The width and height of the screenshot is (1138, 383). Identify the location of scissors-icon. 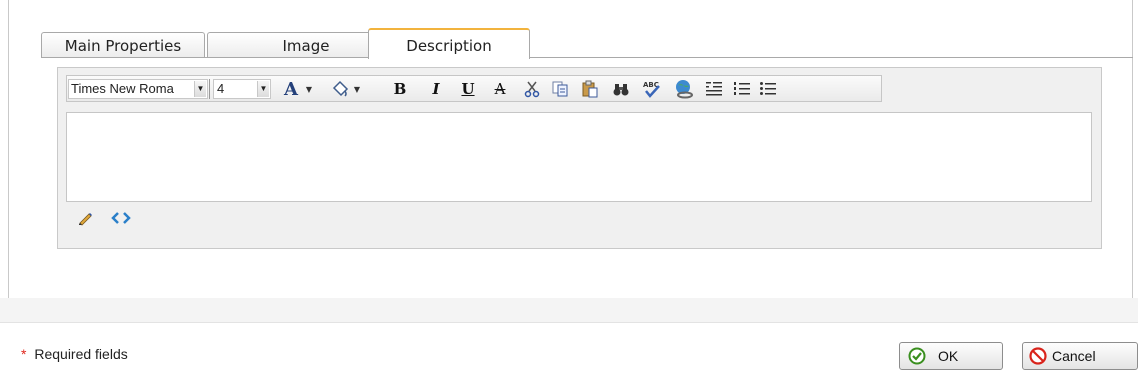
(532, 89).